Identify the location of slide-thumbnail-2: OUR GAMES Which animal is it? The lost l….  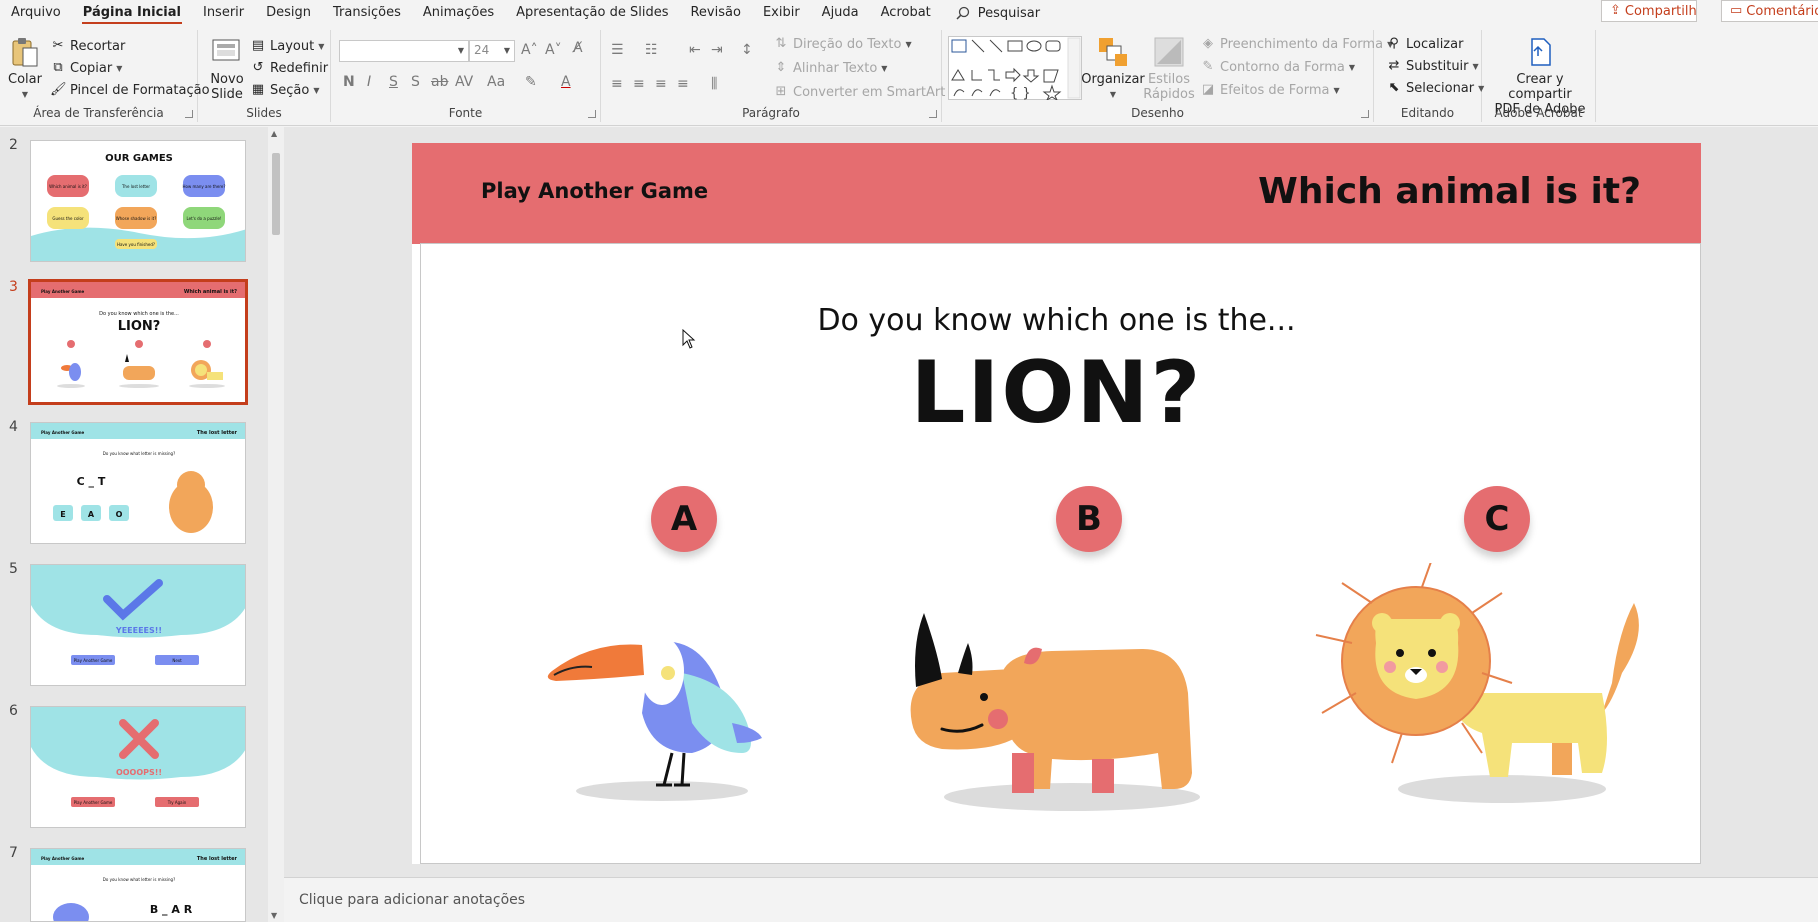
(138, 201).